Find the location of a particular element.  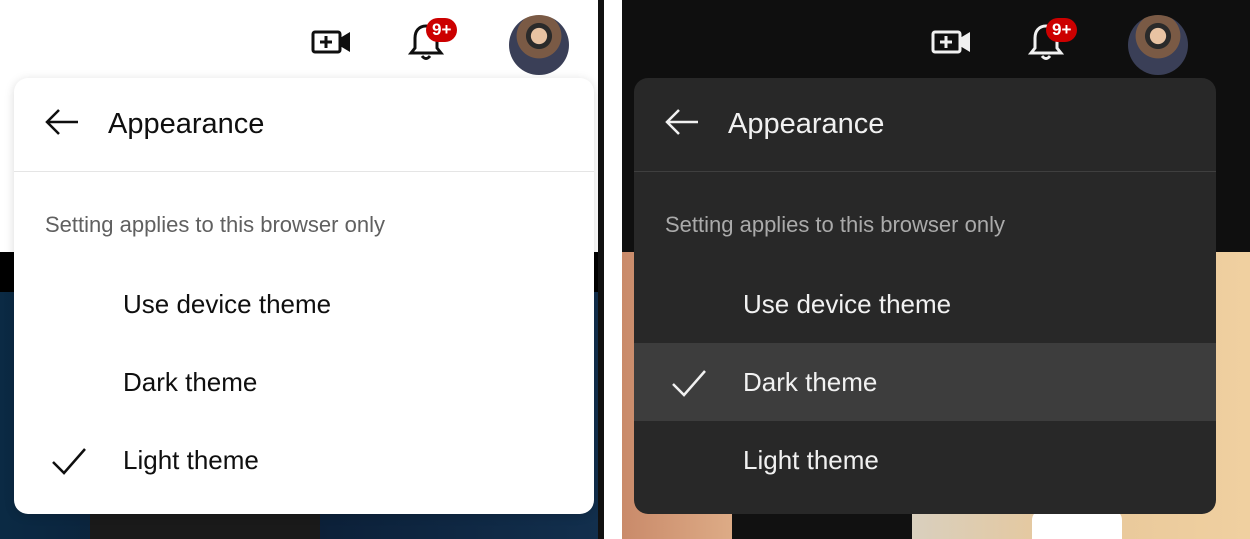

panel-divider is located at coordinates (610, 269).